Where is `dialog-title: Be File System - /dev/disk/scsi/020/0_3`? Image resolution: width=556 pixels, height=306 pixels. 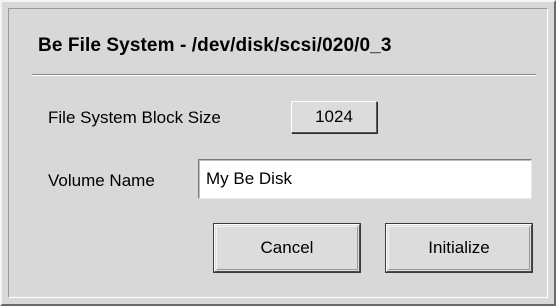
dialog-title: Be File System - /dev/disk/scsi/020/0_3 is located at coordinates (215, 45).